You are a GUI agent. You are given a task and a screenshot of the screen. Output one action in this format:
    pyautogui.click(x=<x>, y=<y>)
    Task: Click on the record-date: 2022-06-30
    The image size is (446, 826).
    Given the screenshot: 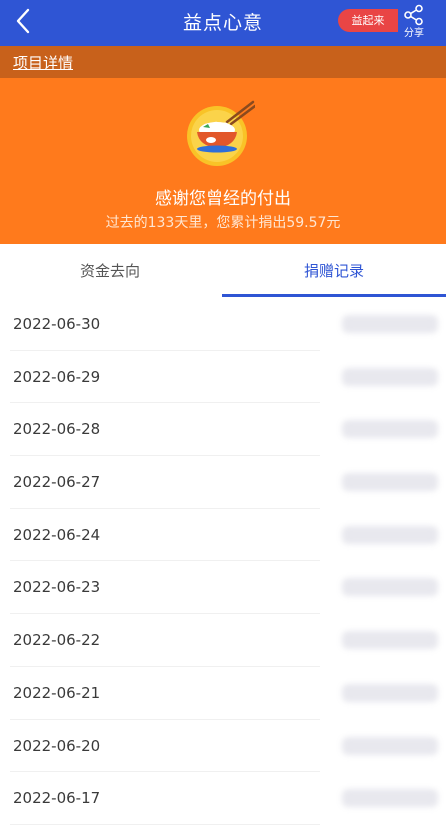 What is the action you would take?
    pyautogui.click(x=57, y=324)
    